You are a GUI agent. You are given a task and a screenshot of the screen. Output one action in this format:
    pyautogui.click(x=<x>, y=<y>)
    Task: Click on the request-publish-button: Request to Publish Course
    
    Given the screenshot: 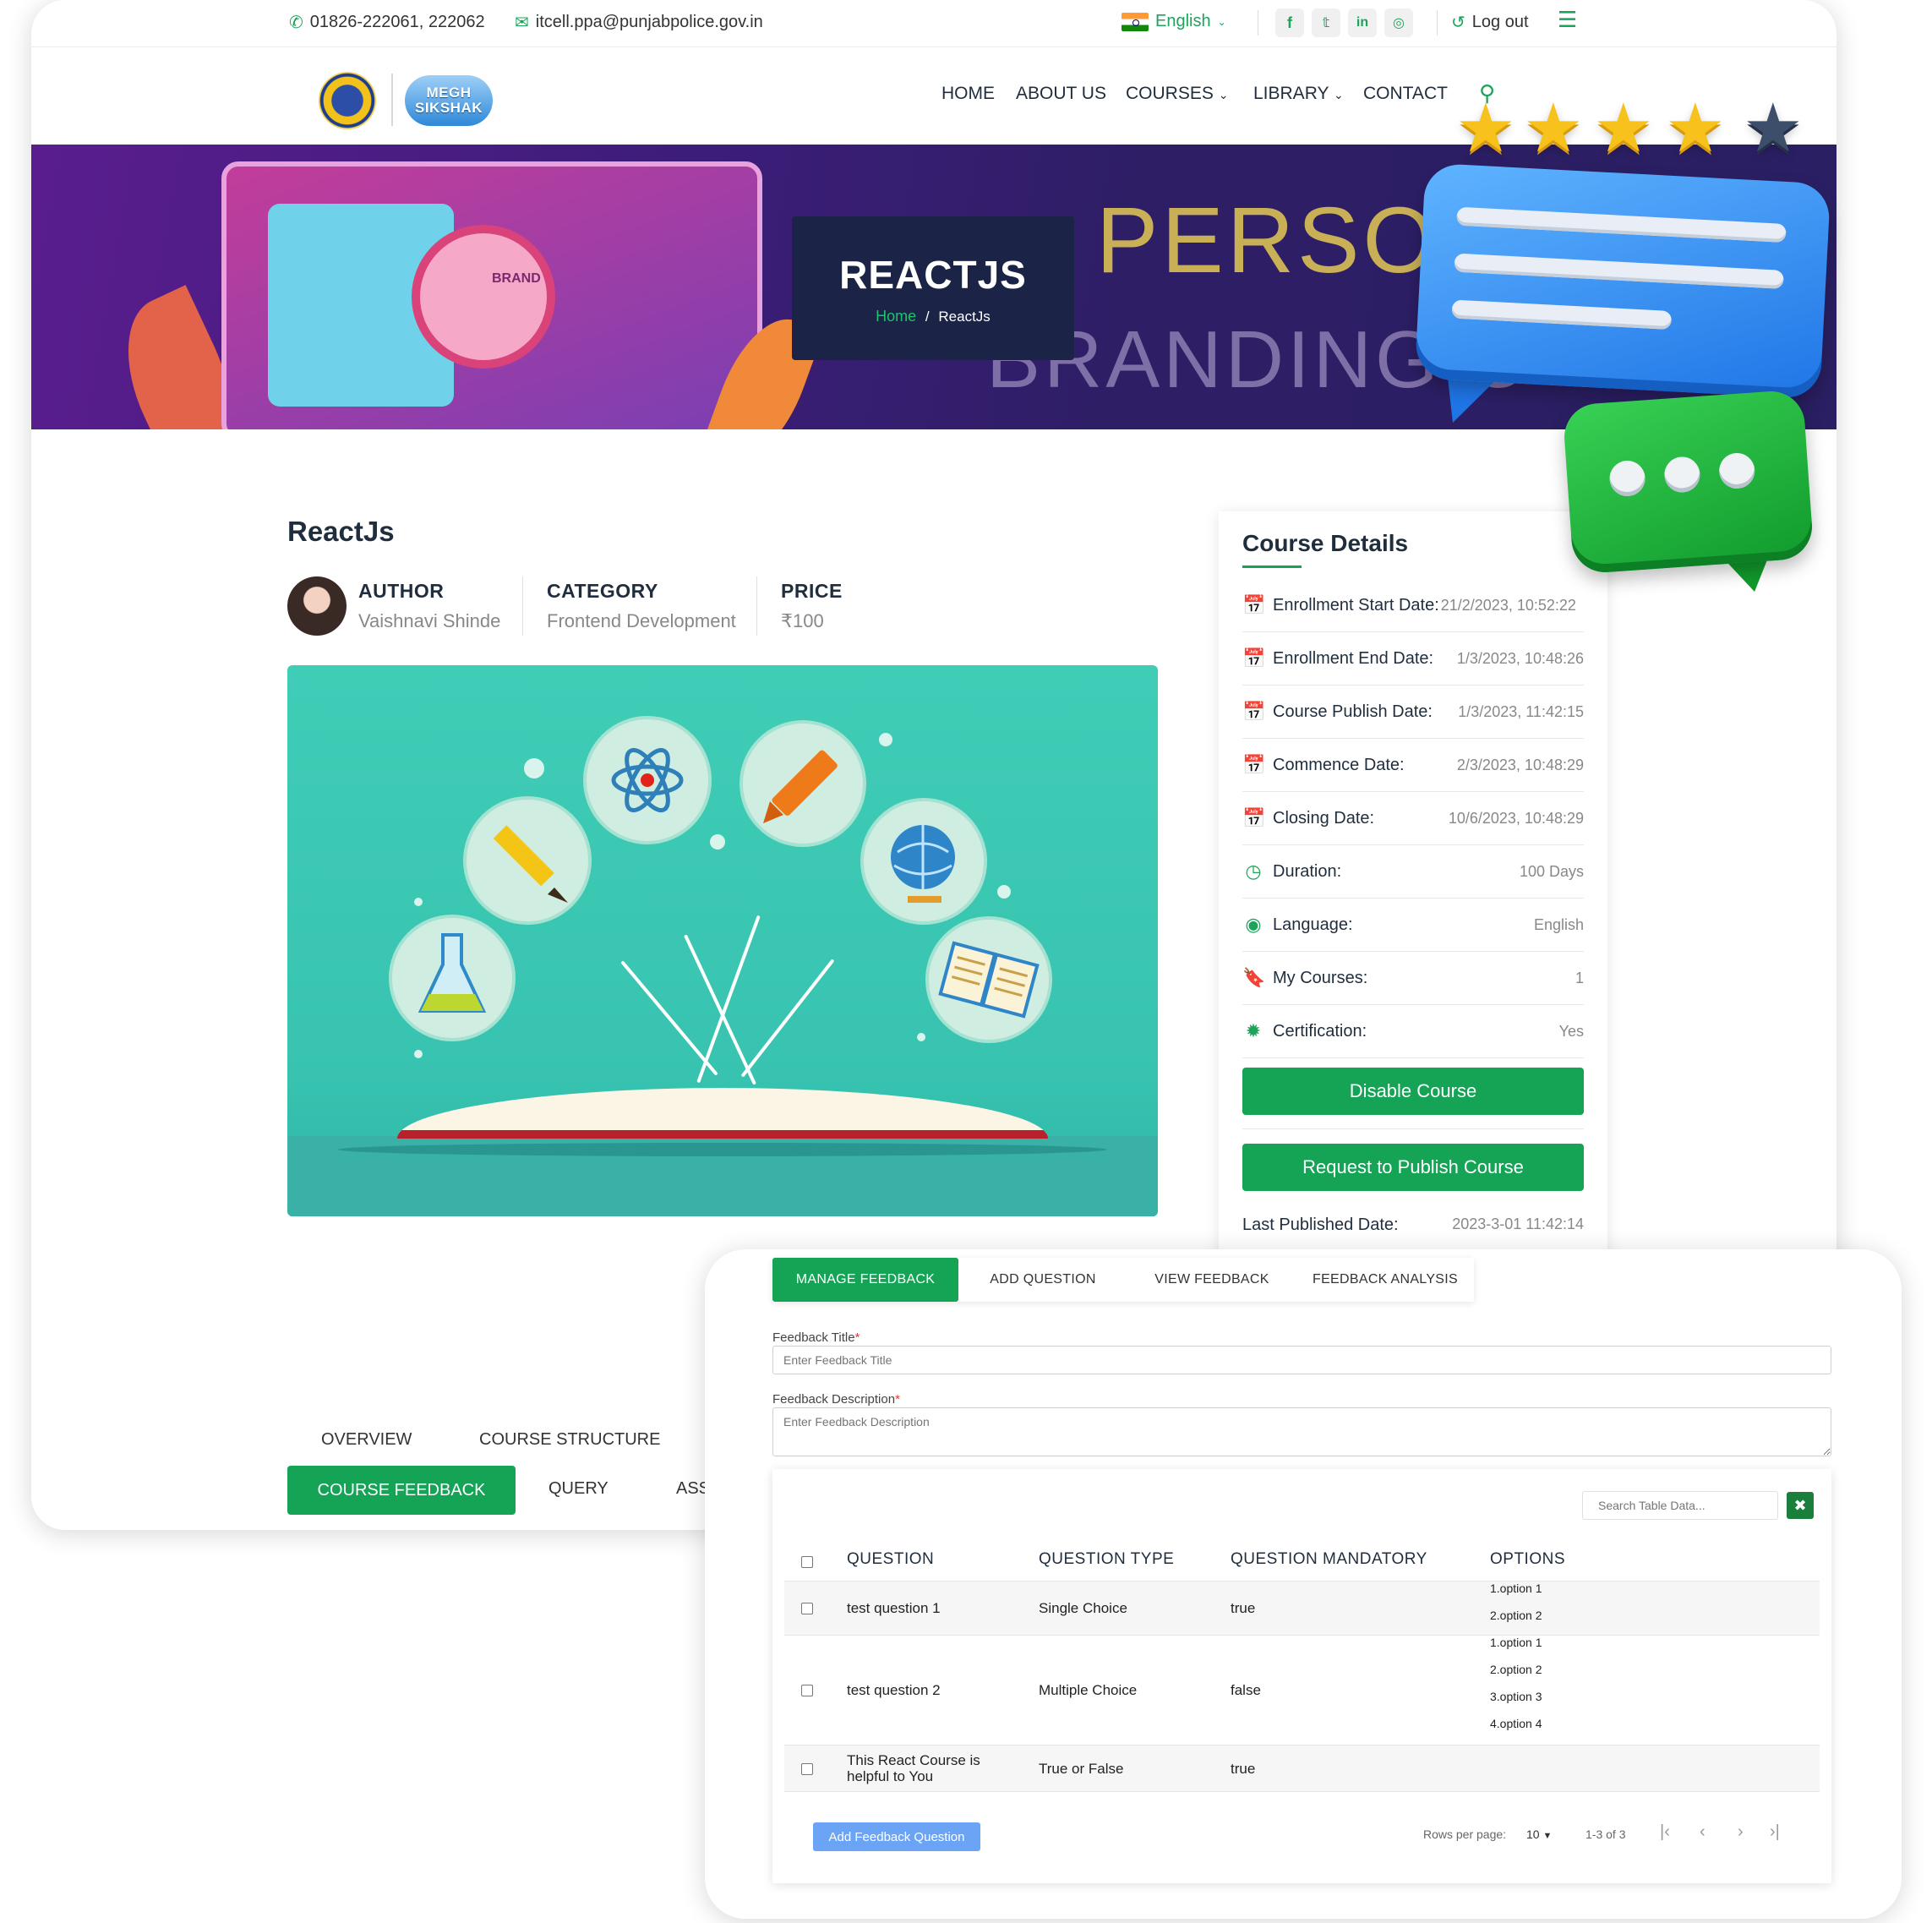 What is the action you would take?
    pyautogui.click(x=1413, y=1167)
    